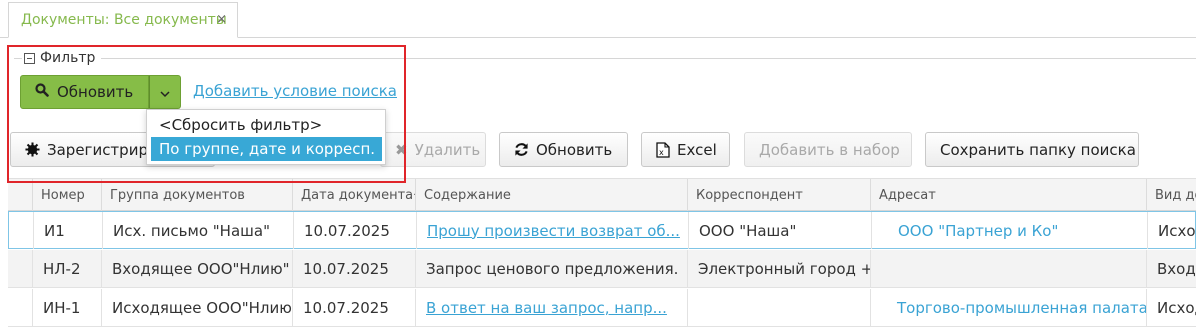 Image resolution: width=1196 pixels, height=330 pixels. Describe the element at coordinates (1171, 268) in the screenshot. I see `cell-kind: Входя` at that location.